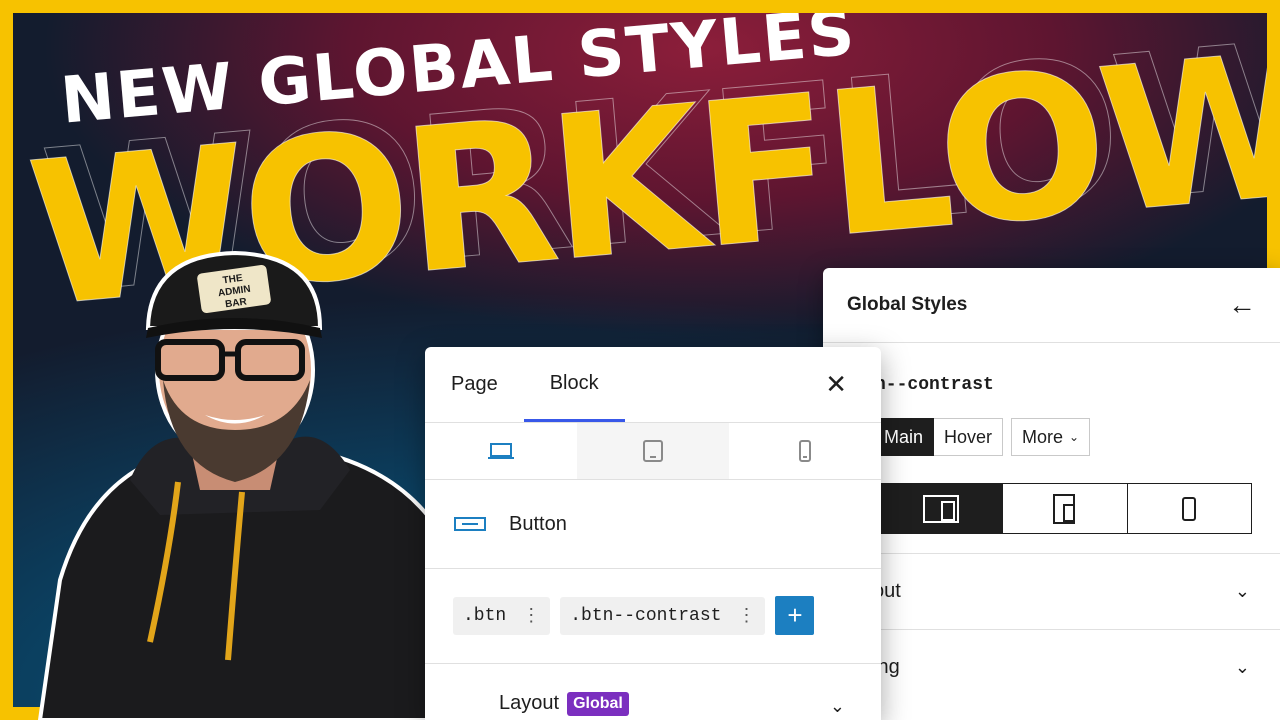  I want to click on class-chip-btn: .btn ⋮, so click(502, 615).